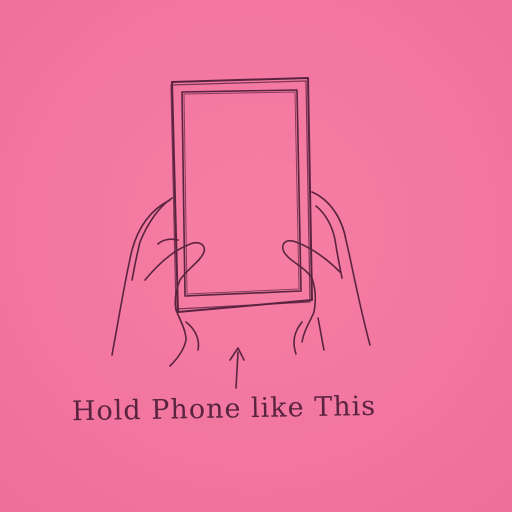  Describe the element at coordinates (326, 273) in the screenshot. I see `right-hand-sketch` at that location.